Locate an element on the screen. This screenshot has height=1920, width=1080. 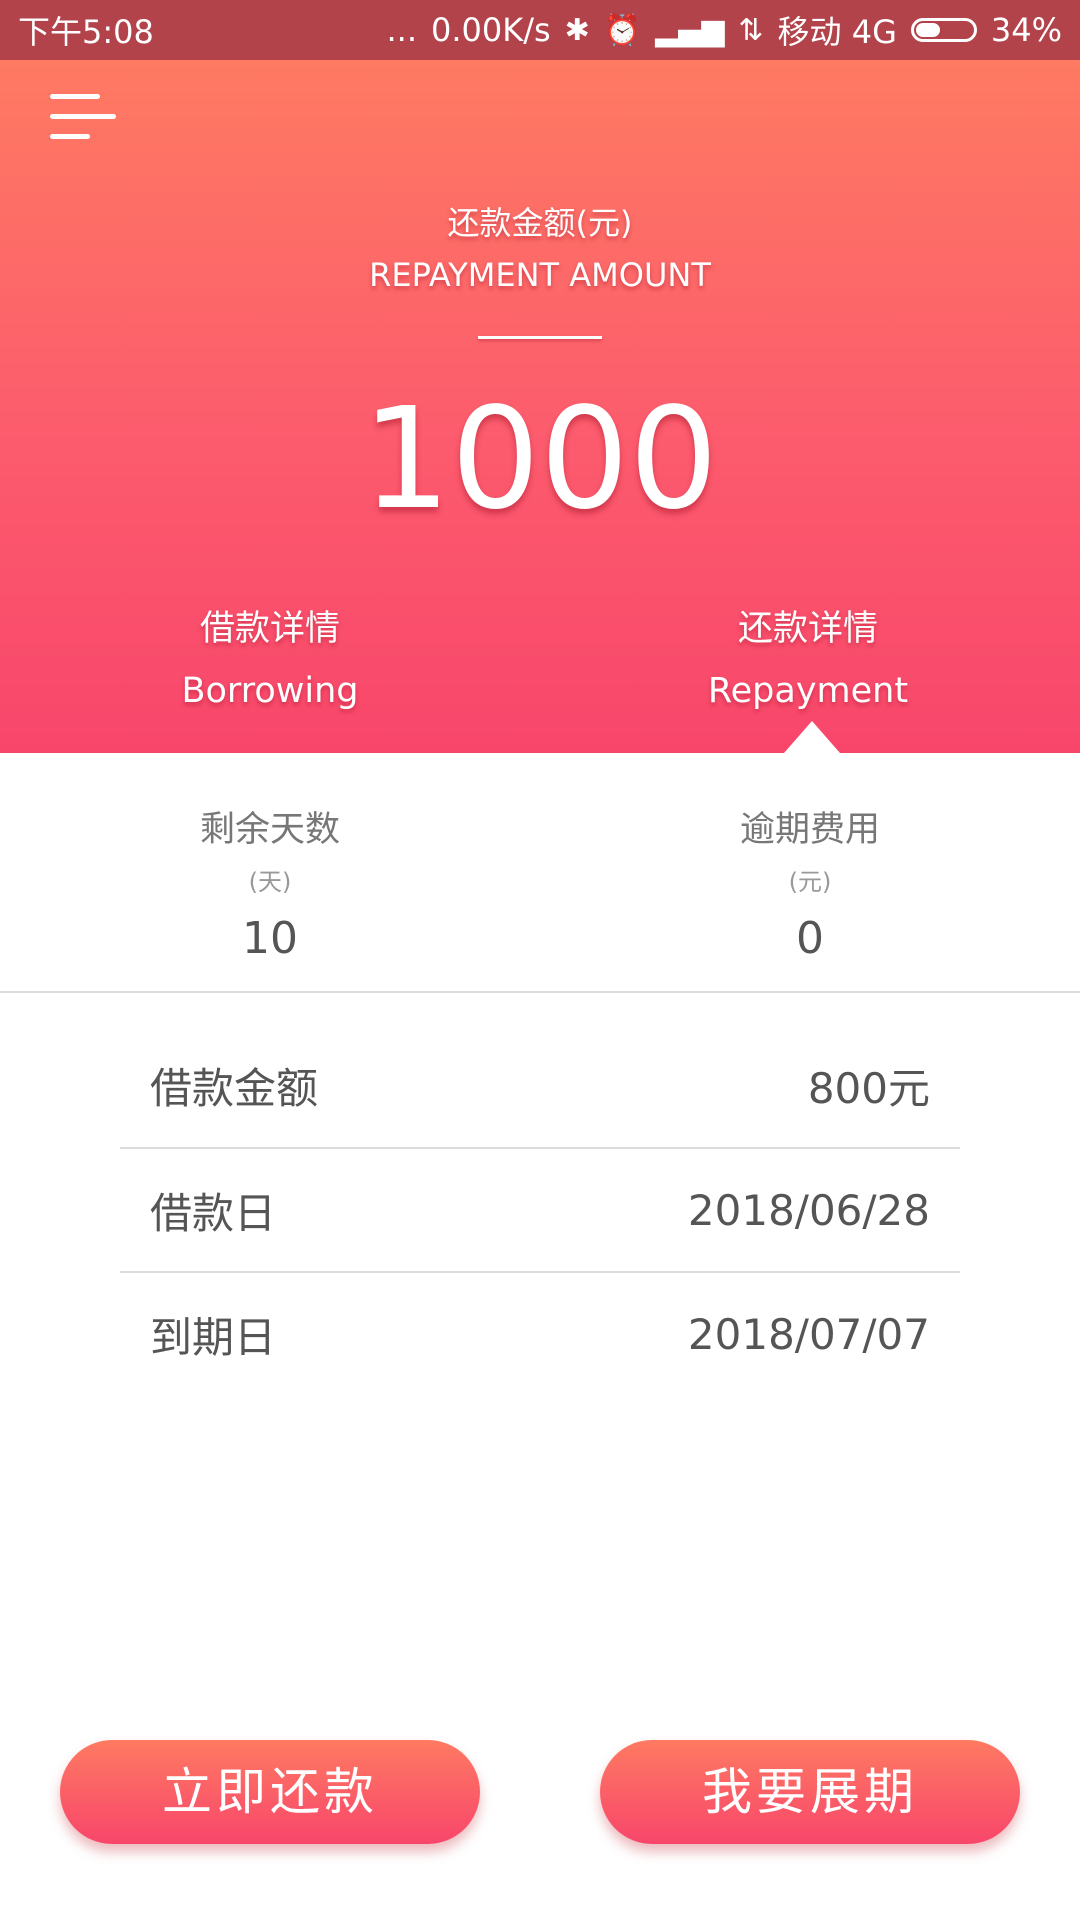
repay-now-button: 立即还款 is located at coordinates (270, 1792).